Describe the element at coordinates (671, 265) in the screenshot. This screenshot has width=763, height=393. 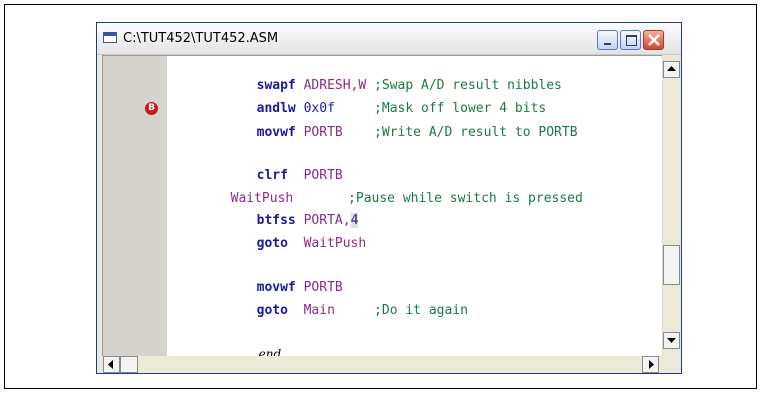
I see `vertical-scroll-thumb` at that location.